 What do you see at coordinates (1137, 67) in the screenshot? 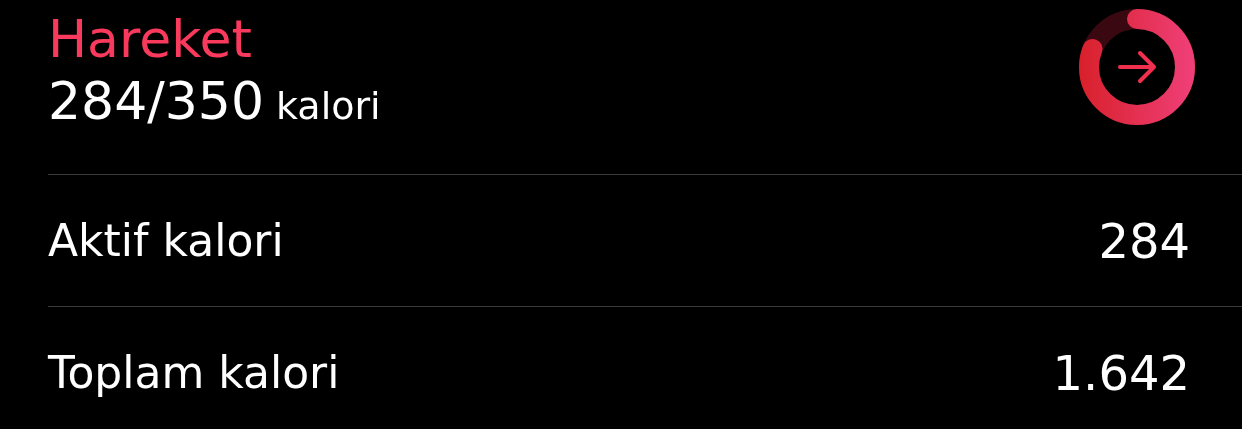
I see `activity-ring-icon` at bounding box center [1137, 67].